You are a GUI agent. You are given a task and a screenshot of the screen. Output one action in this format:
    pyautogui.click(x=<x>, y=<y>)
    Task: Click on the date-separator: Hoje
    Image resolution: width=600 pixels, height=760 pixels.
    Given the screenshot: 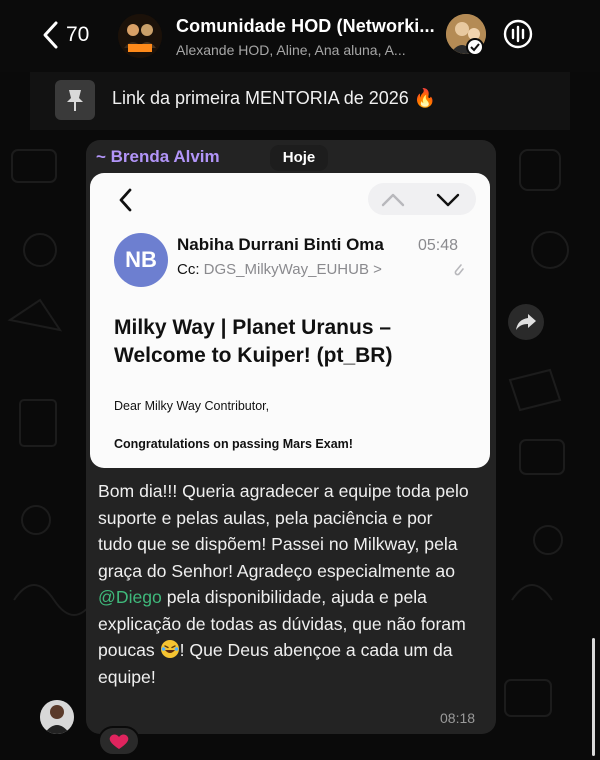 What is the action you would take?
    pyautogui.click(x=299, y=158)
    